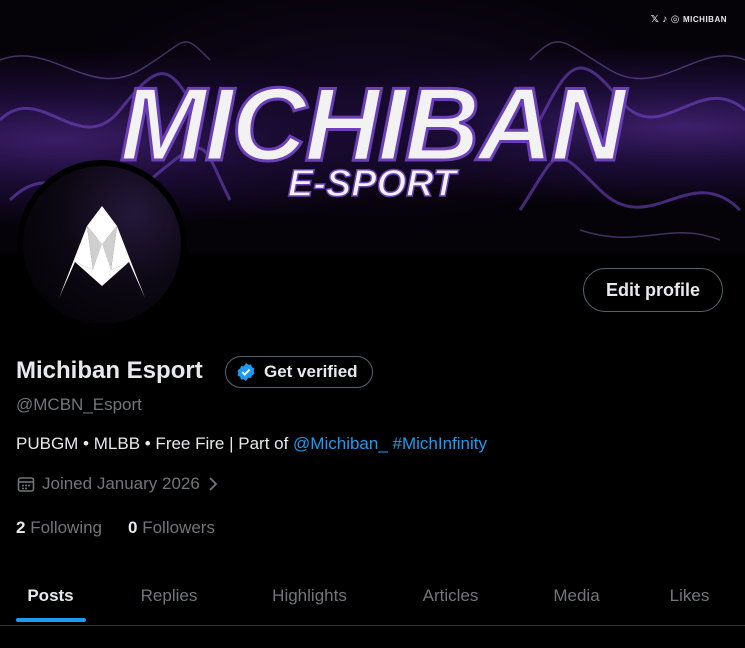 This screenshot has height=648, width=745. I want to click on following-label: Following, so click(66, 527).